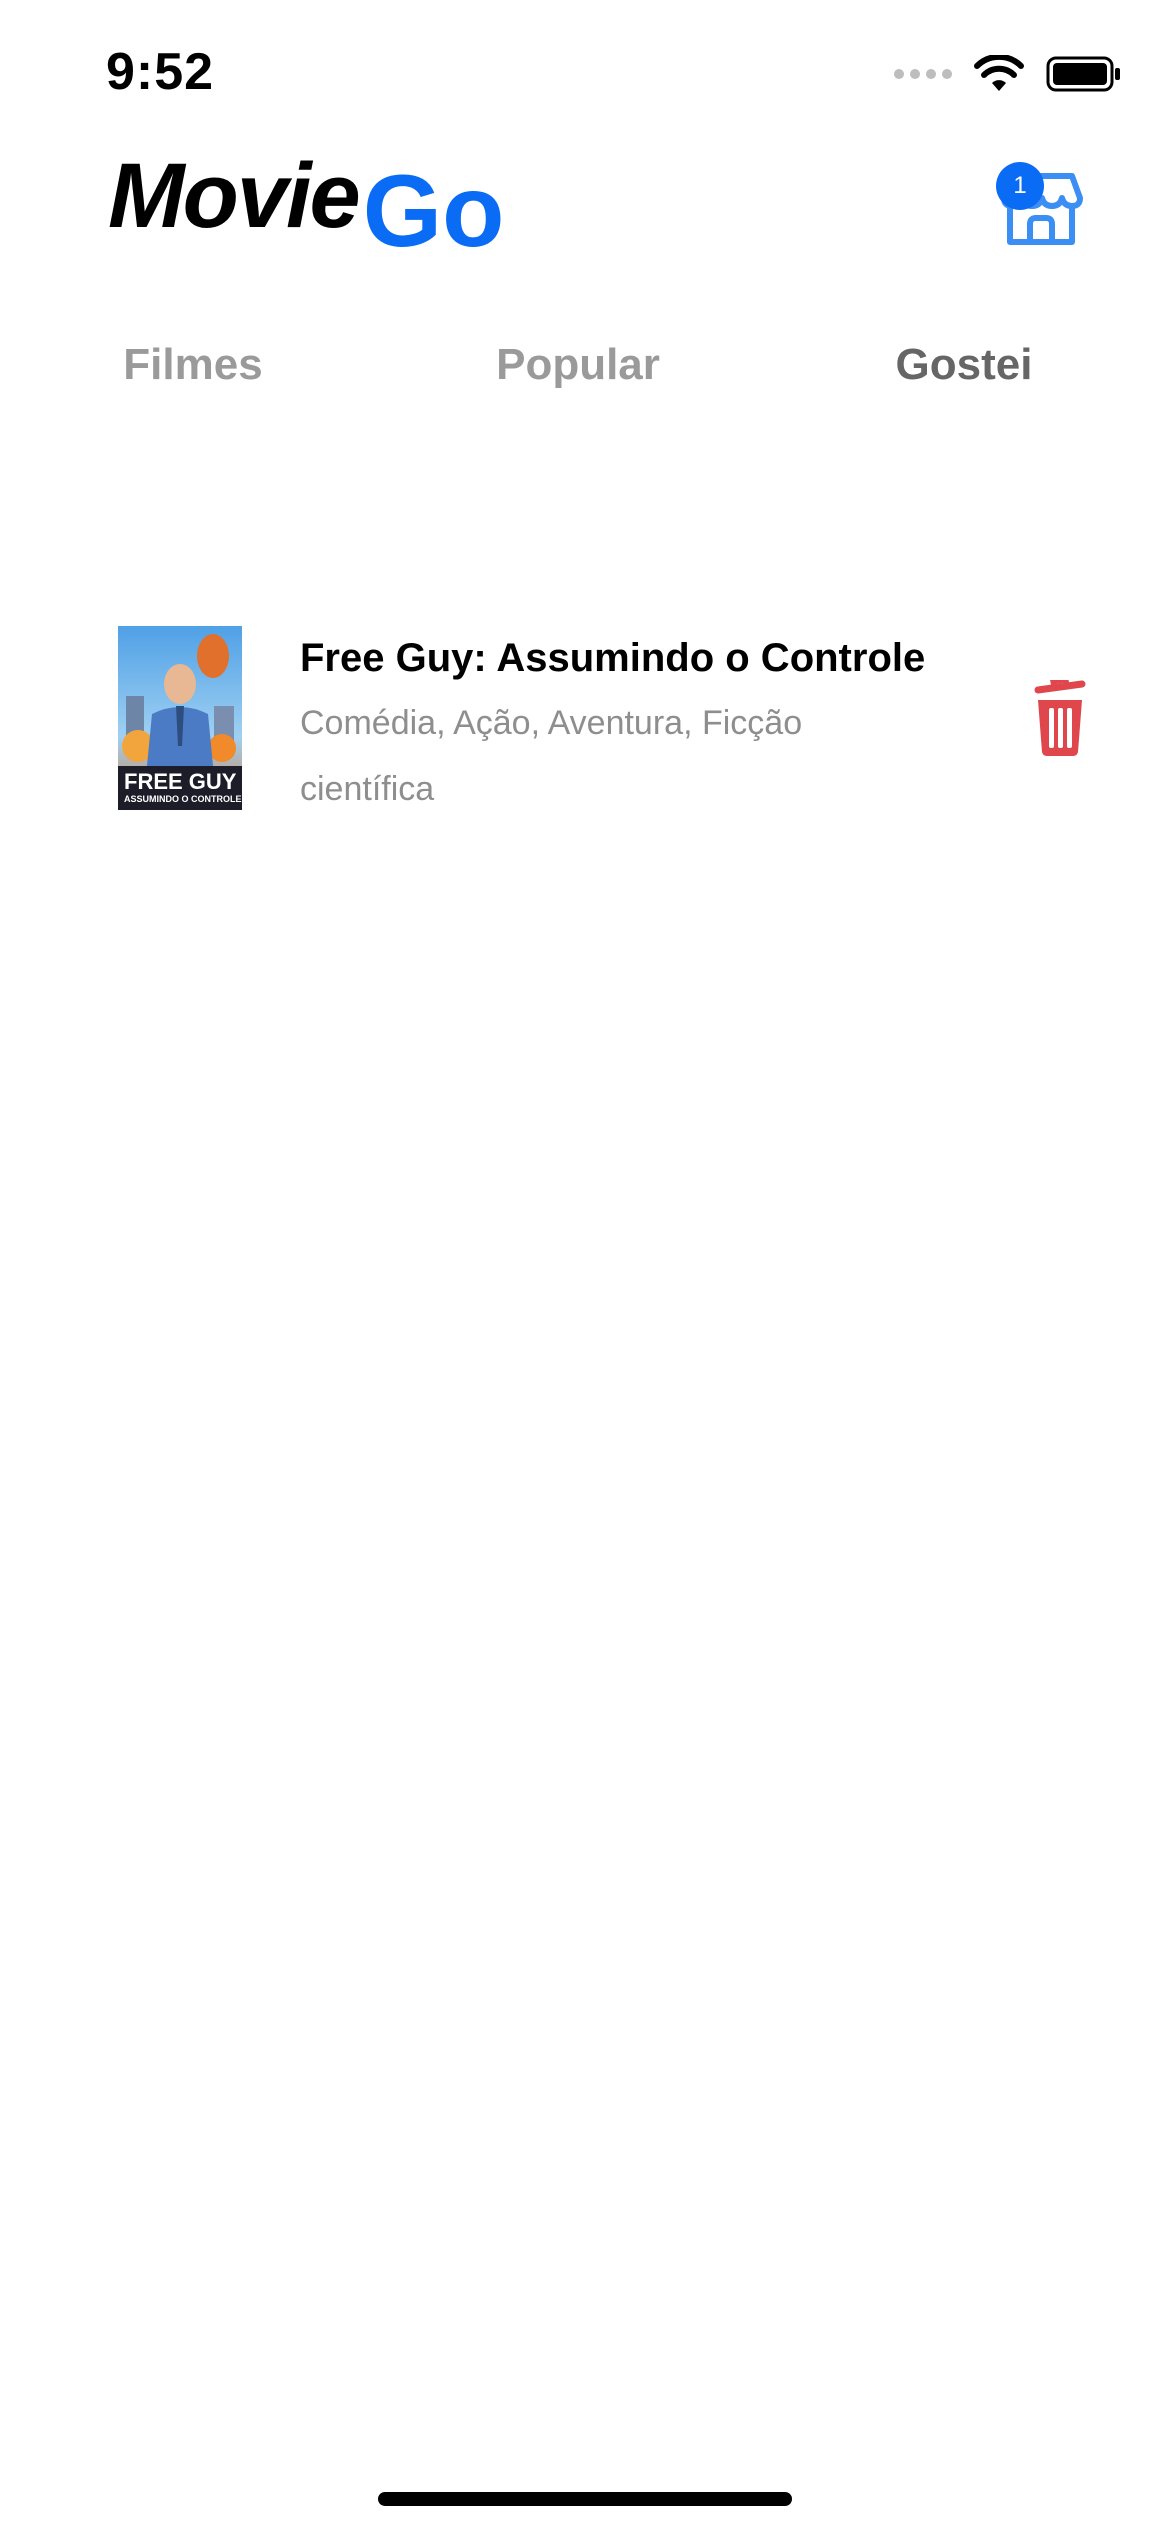  Describe the element at coordinates (923, 74) in the screenshot. I see `cellular-signal-icon` at that location.